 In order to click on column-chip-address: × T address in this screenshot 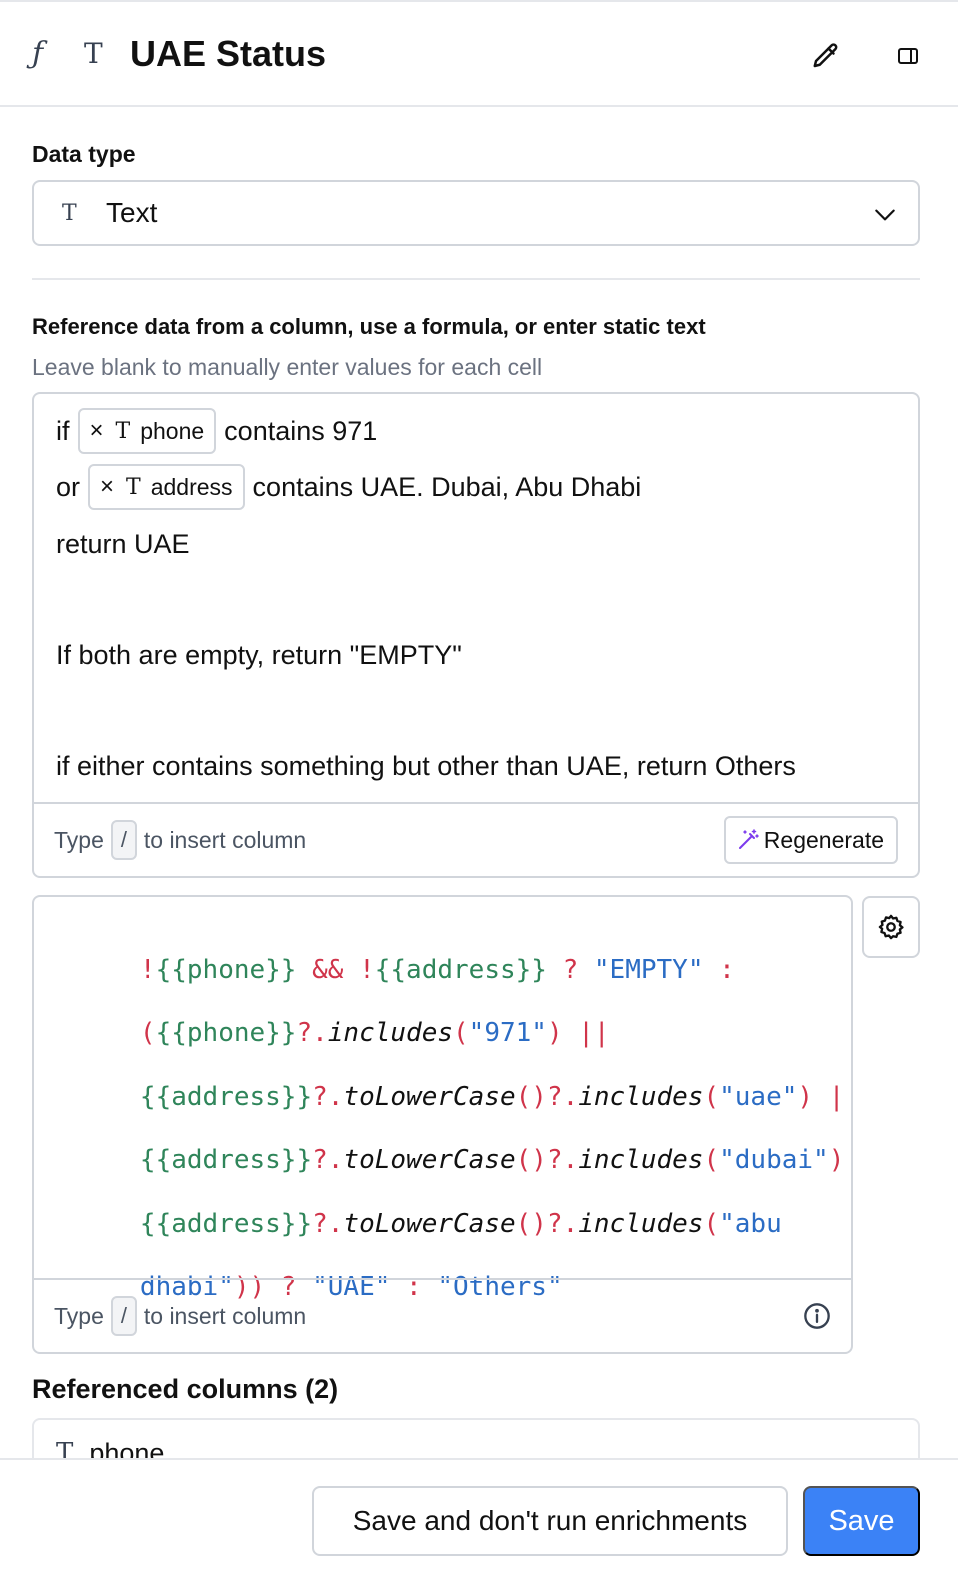, I will do `click(166, 487)`.